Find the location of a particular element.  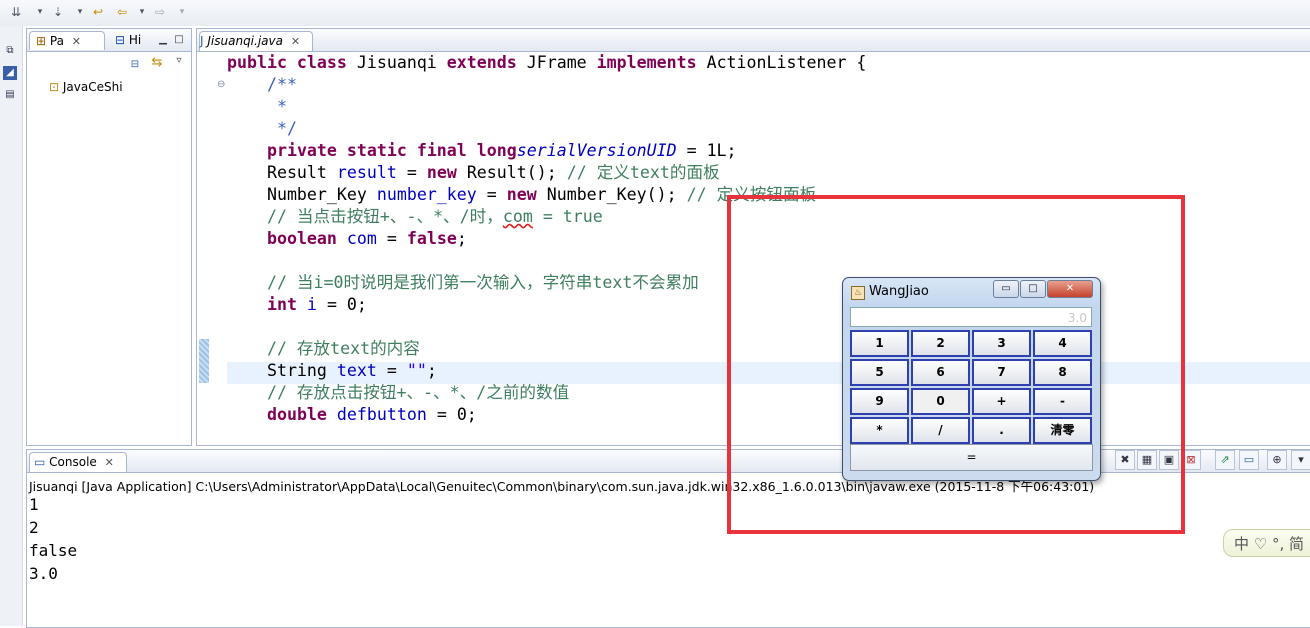

key-2-0: 9 is located at coordinates (879, 401).